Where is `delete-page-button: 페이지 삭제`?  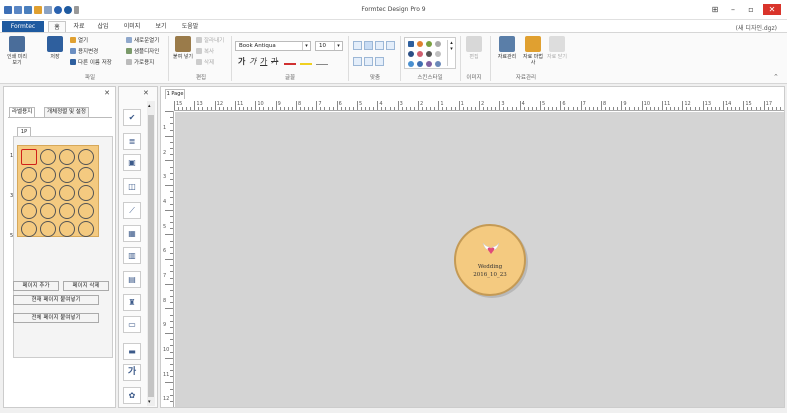 delete-page-button: 페이지 삭제 is located at coordinates (86, 286).